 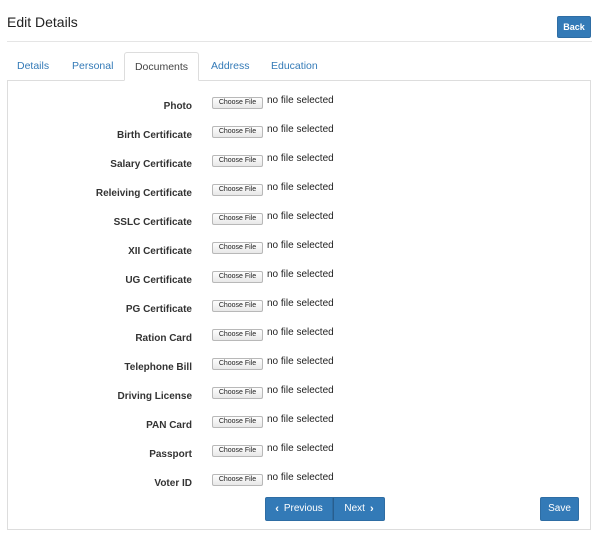 What do you see at coordinates (92, 66) in the screenshot?
I see `tab-personal: Personal` at bounding box center [92, 66].